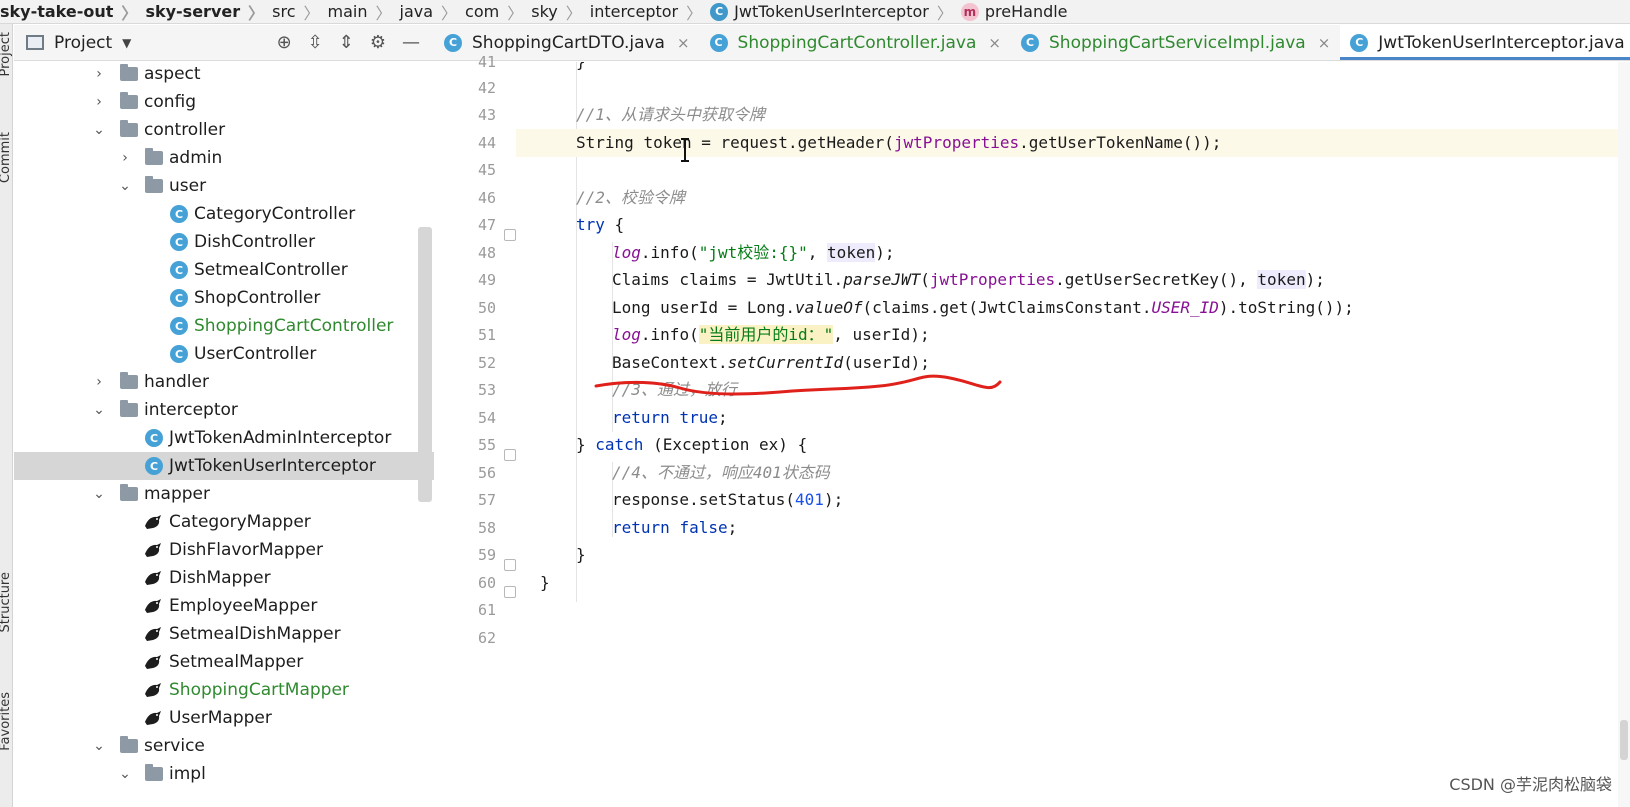  I want to click on tree-item-impl: ⌄ impl, so click(224, 774).